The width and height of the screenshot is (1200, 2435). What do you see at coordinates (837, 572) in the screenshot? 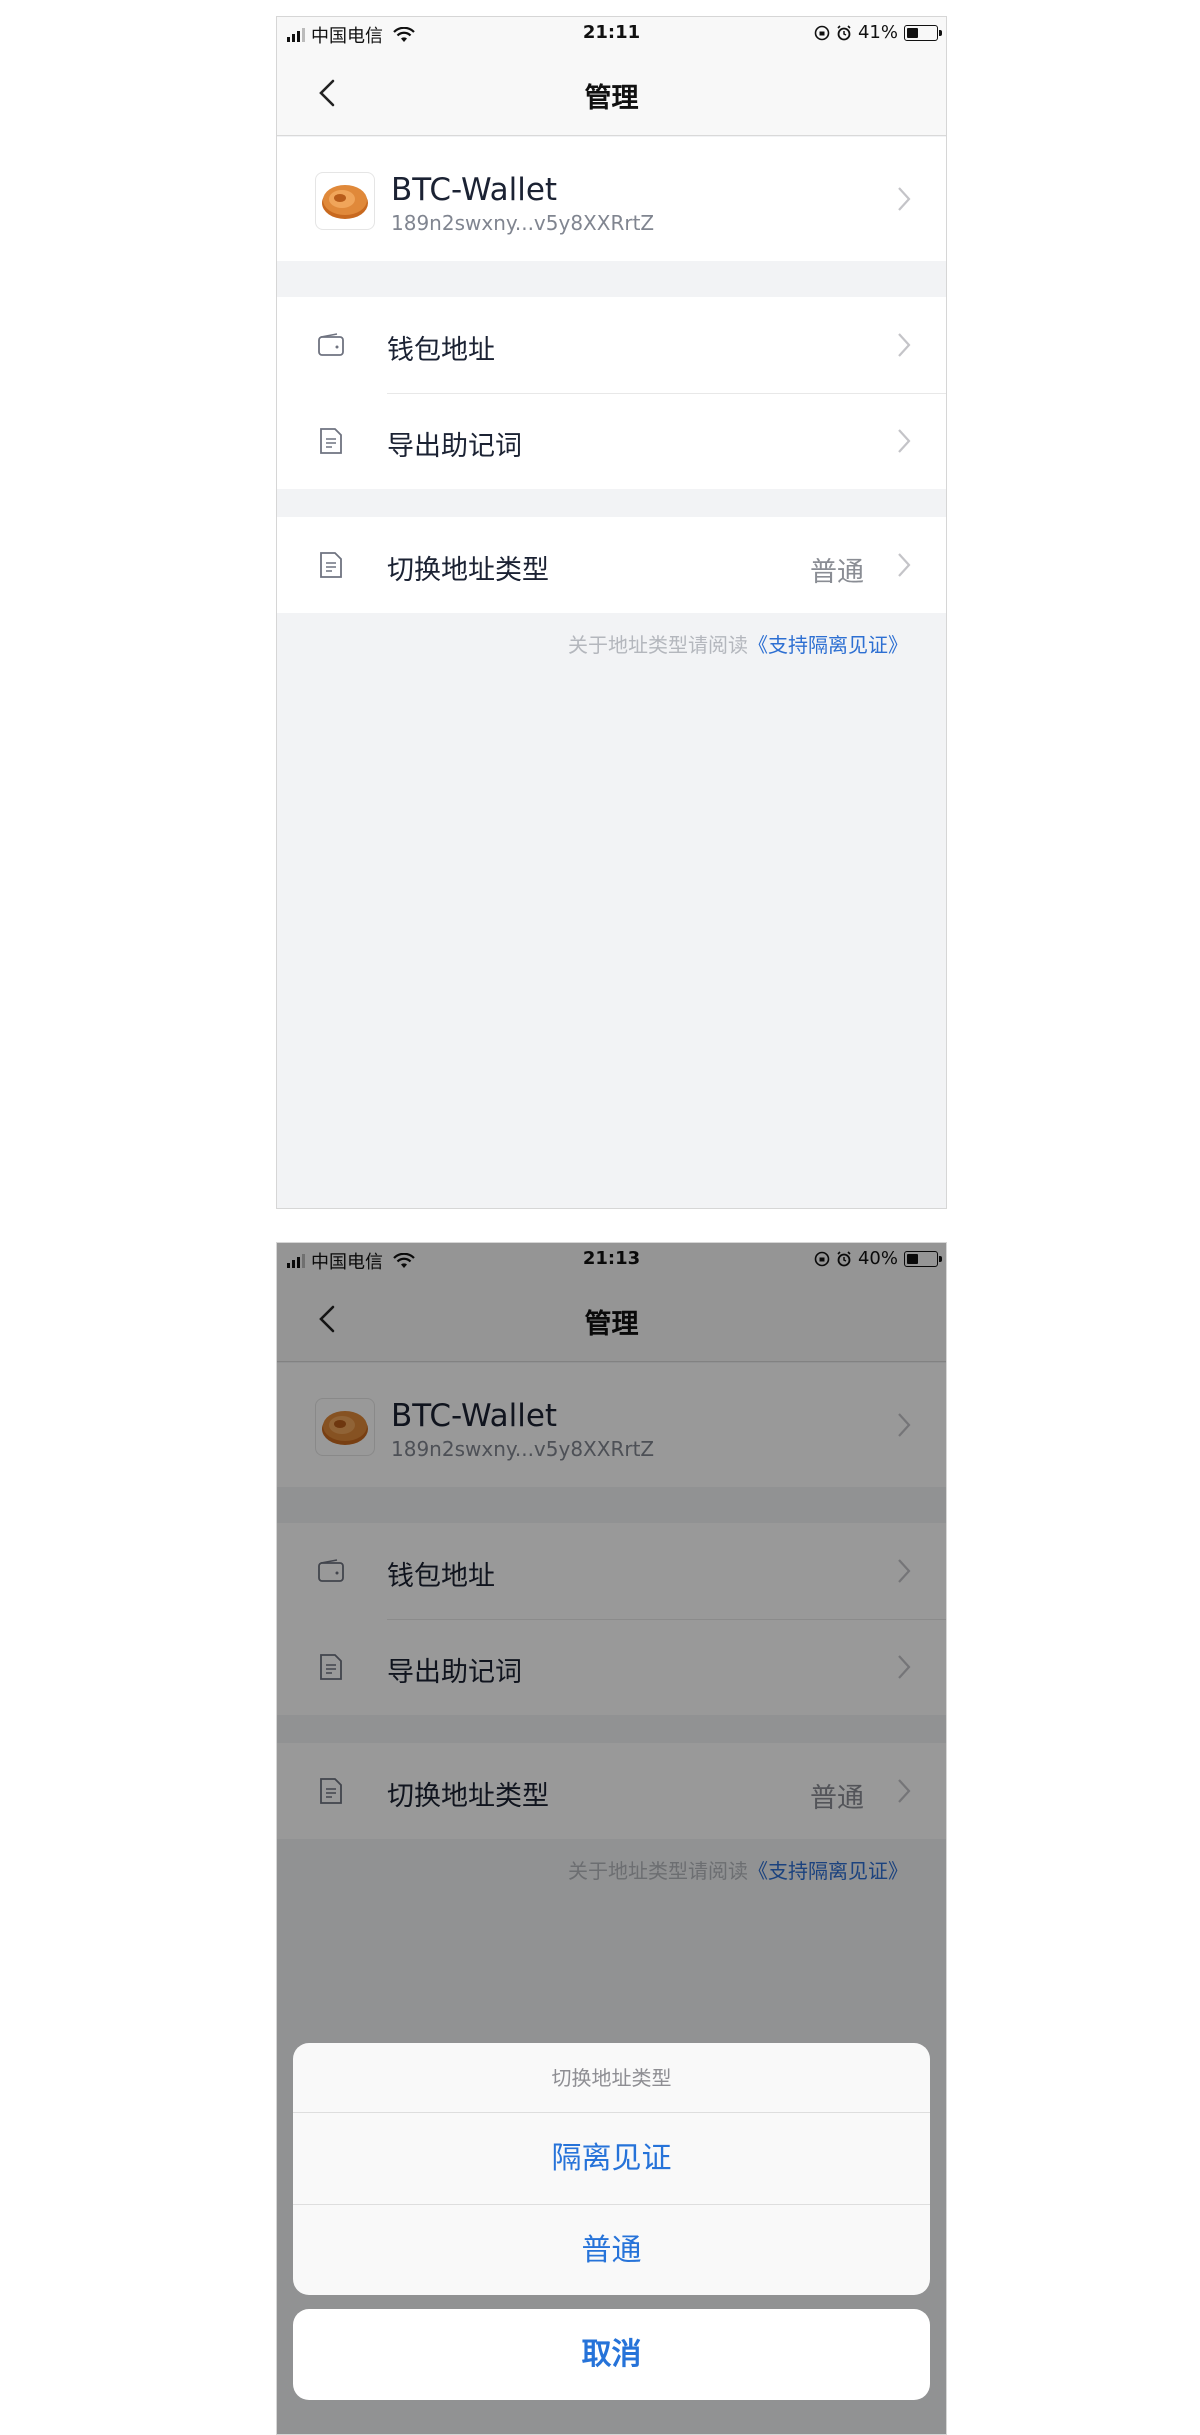
I see `address-type-value: 普通` at bounding box center [837, 572].